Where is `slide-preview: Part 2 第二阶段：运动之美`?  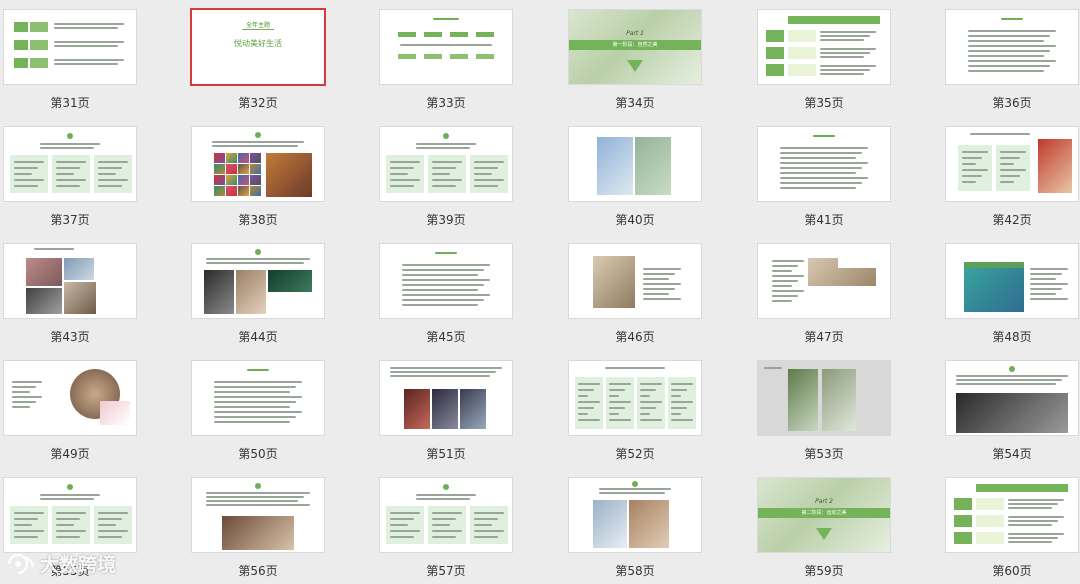
slide-preview: Part 2 第二阶段：运动之美 is located at coordinates (824, 515).